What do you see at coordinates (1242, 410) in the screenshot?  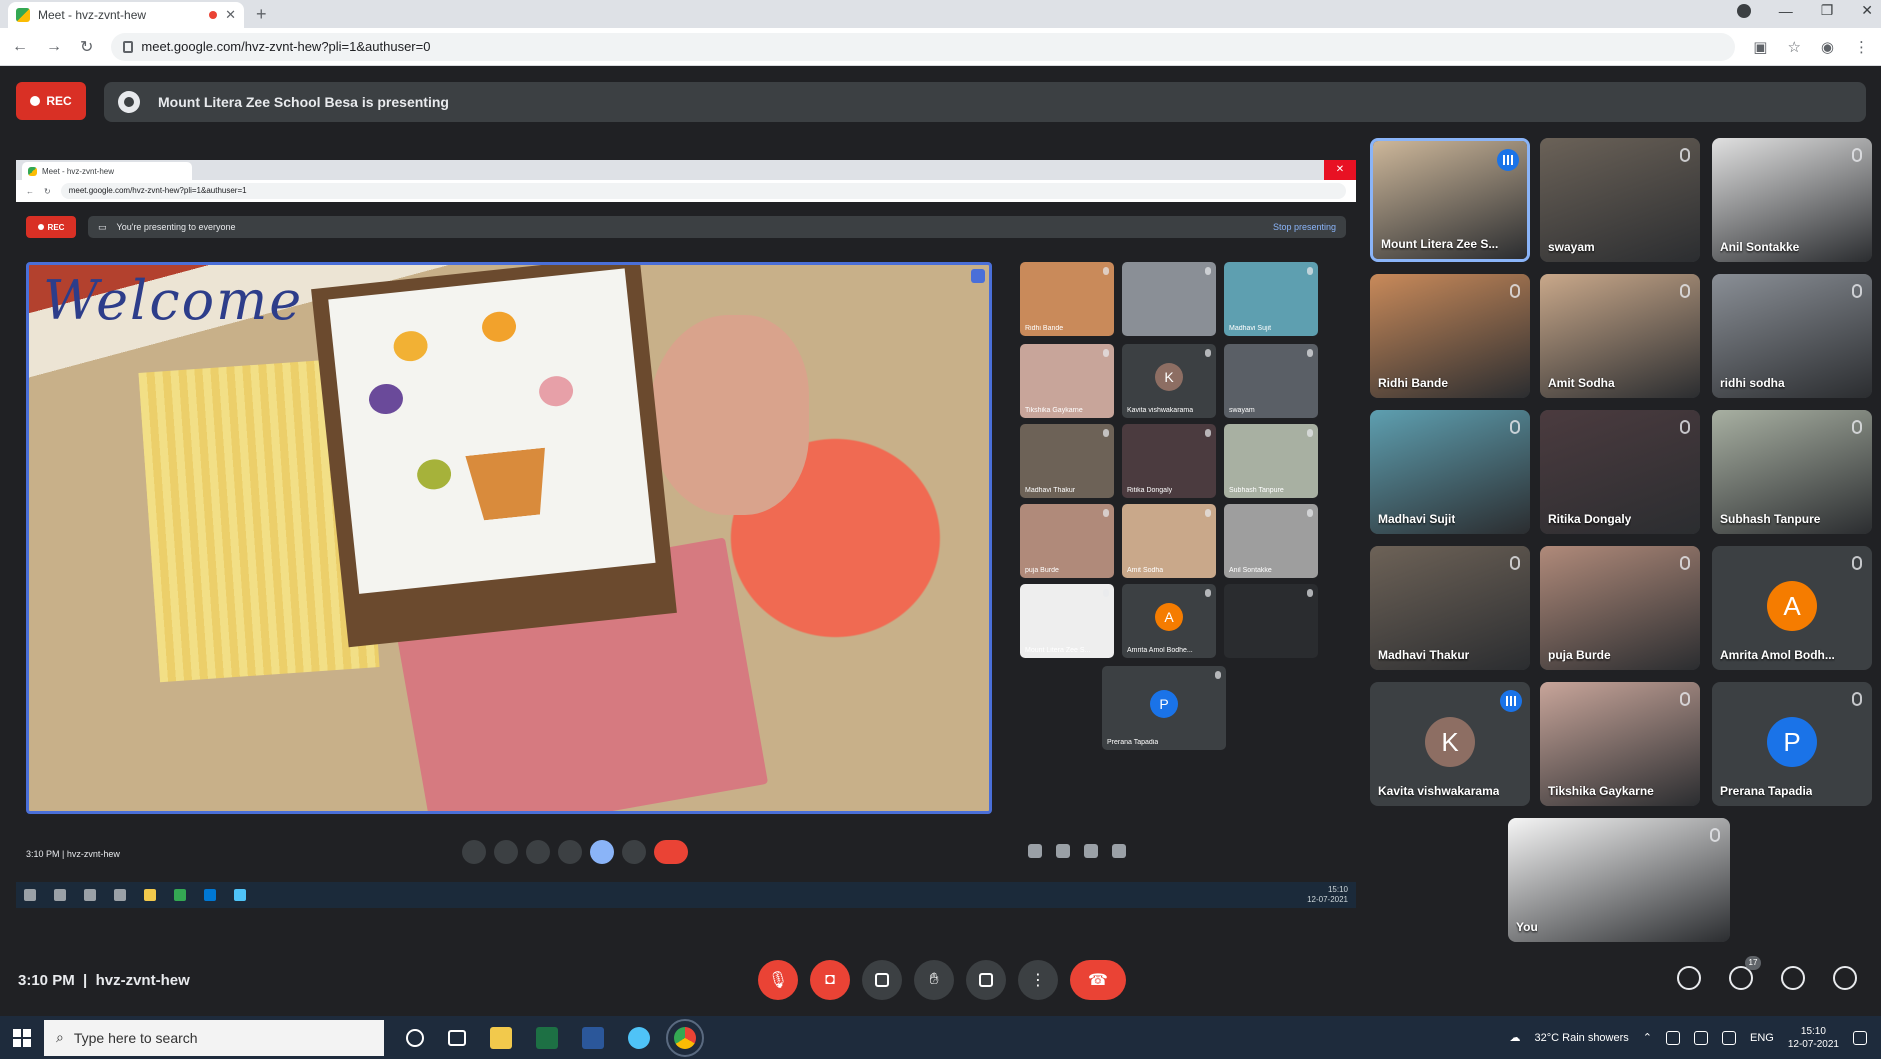 I see `shared-participant-name: swayam` at bounding box center [1242, 410].